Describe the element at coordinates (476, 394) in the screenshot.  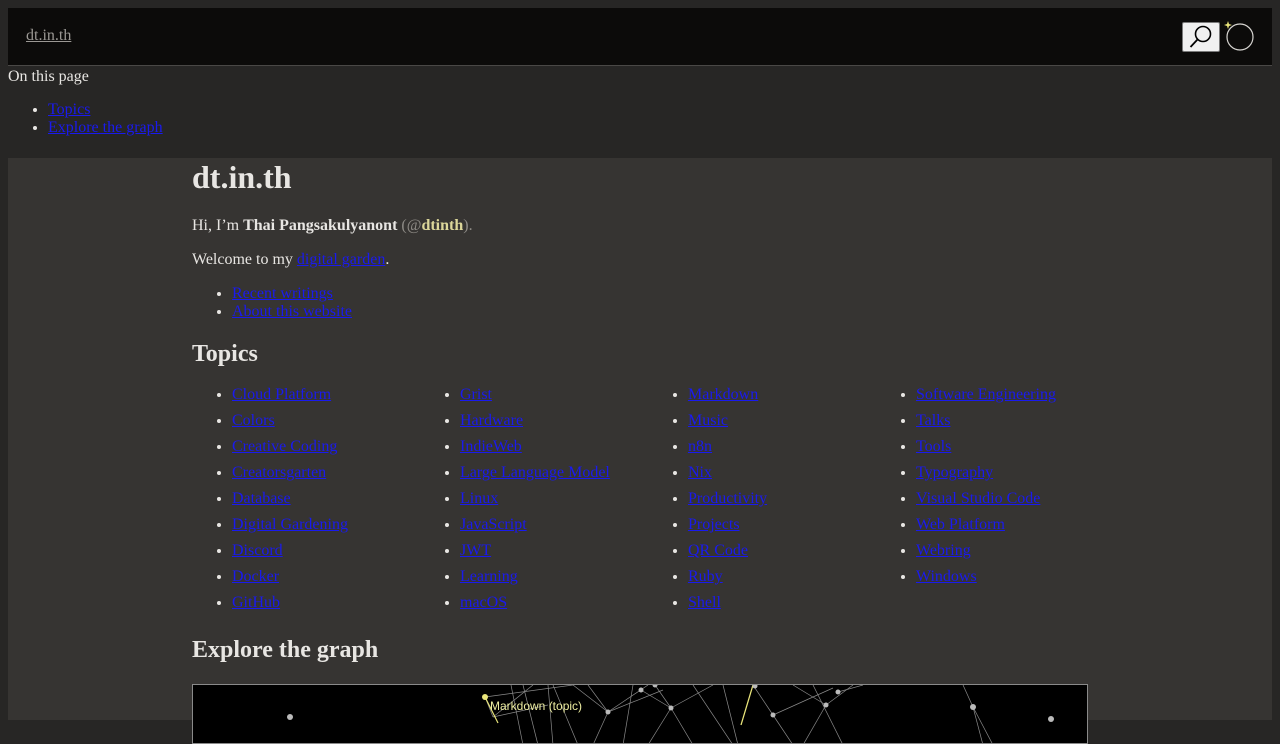
I see `topic-link: Grist` at that location.